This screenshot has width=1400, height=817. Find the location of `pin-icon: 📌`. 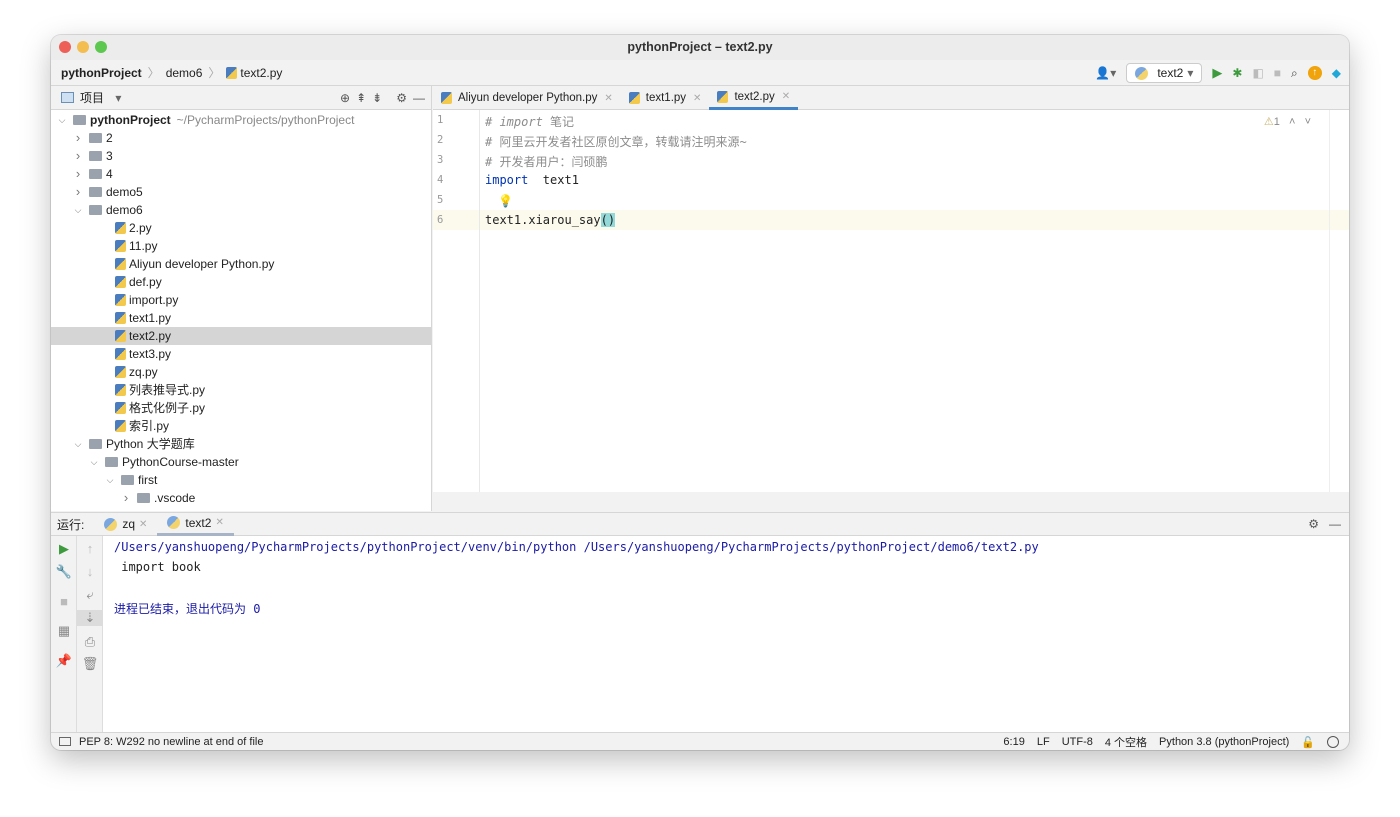

pin-icon: 📌 is located at coordinates (64, 661).